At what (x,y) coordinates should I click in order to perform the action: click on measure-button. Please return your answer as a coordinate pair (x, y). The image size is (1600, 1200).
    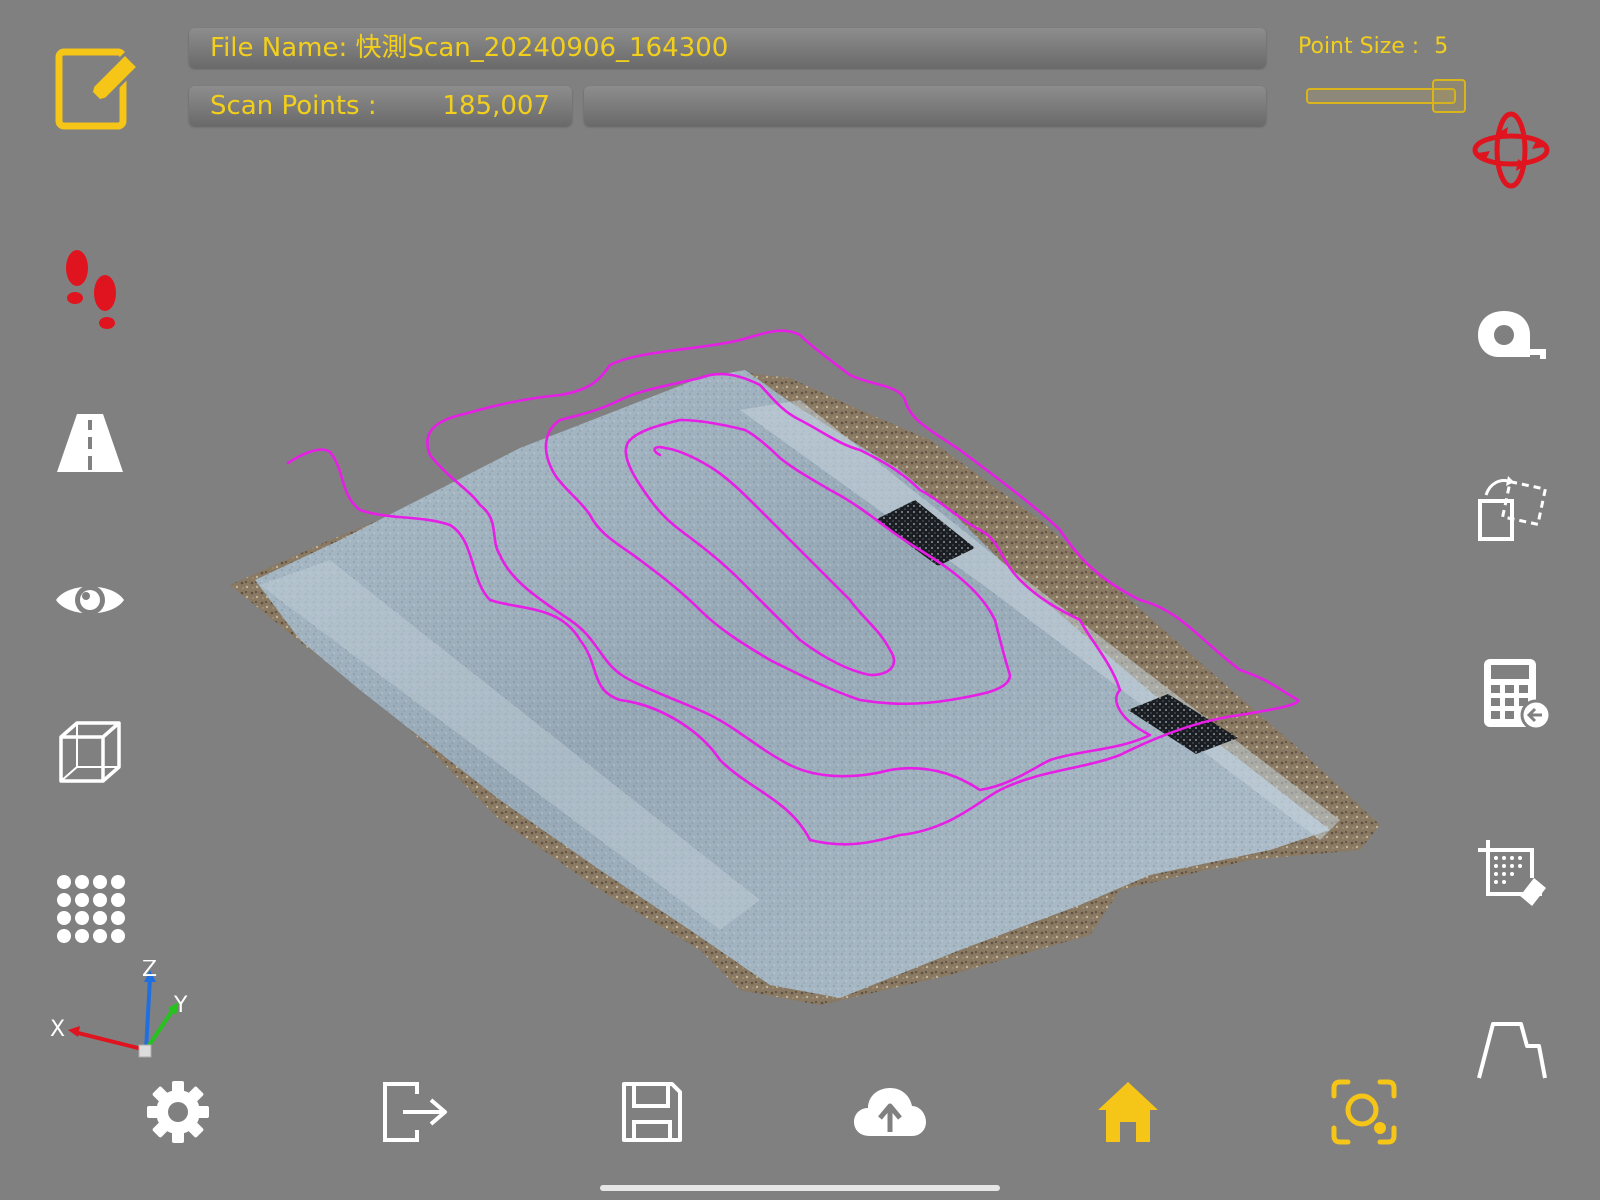
    Looking at the image, I should click on (1512, 335).